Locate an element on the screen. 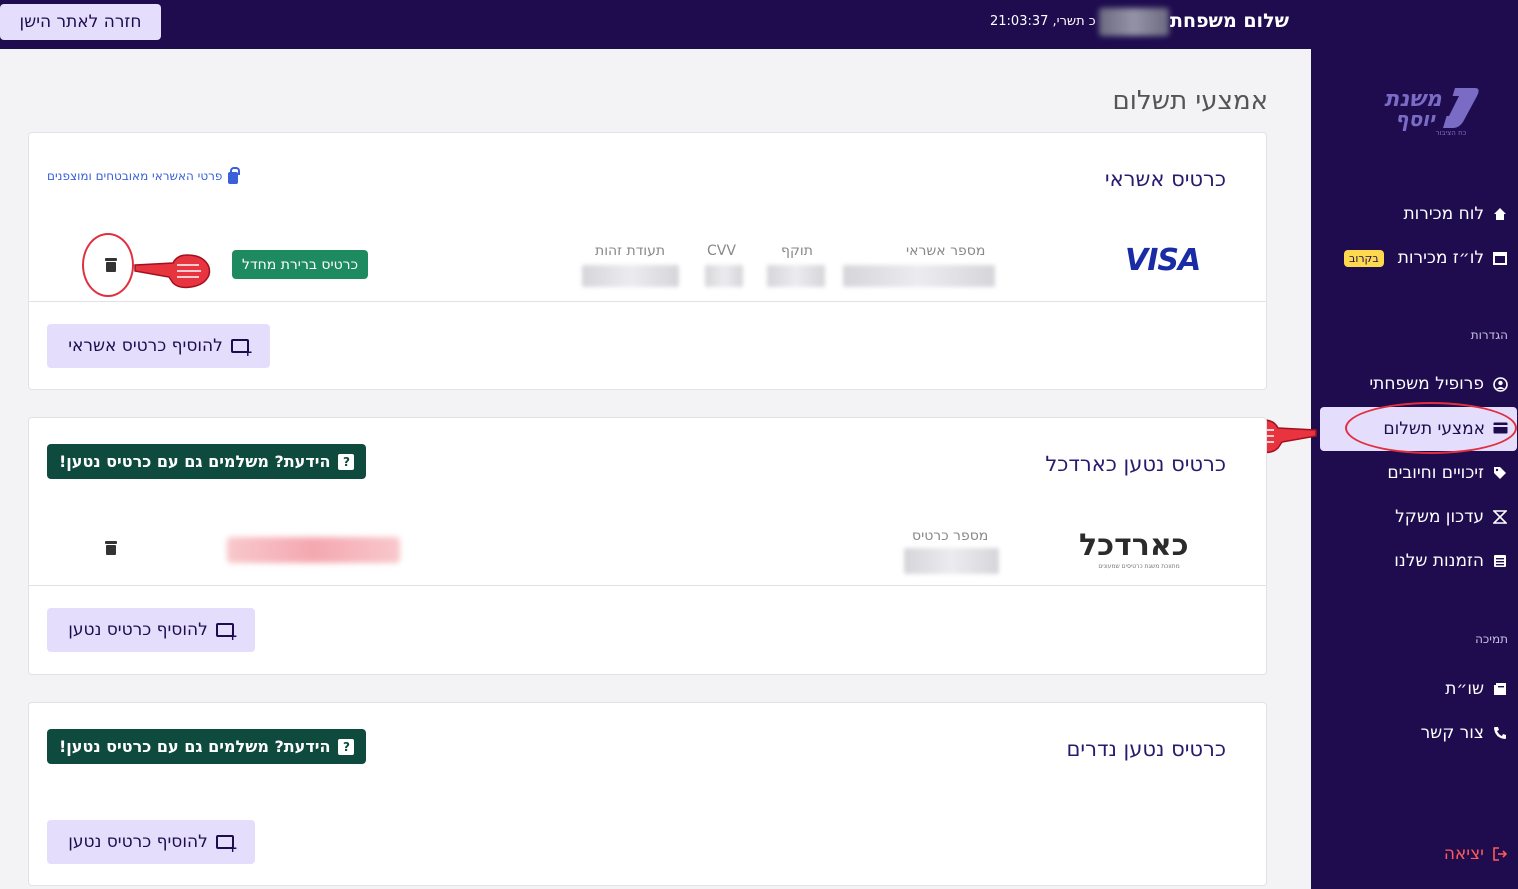 This screenshot has height=889, width=1518. nav-sales-schedule: לו״ז מכירות בקרוב is located at coordinates (1425, 258).